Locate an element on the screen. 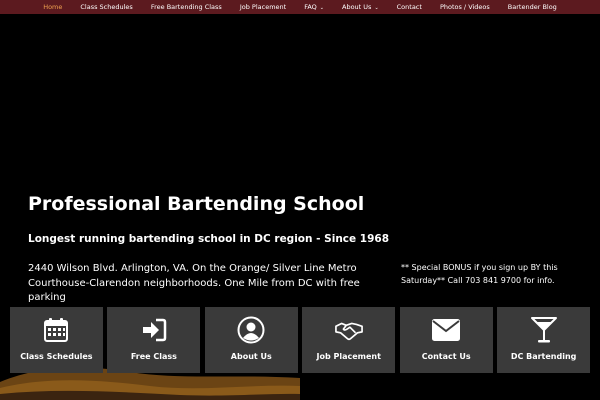 The image size is (600, 400). nav-photos-videos-label: Photos / Videos is located at coordinates (464, 7).